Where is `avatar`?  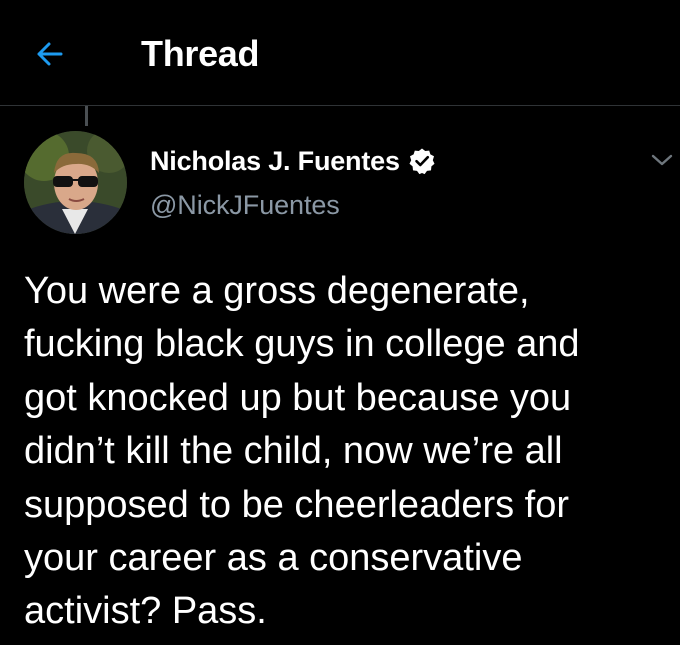 avatar is located at coordinates (75, 182).